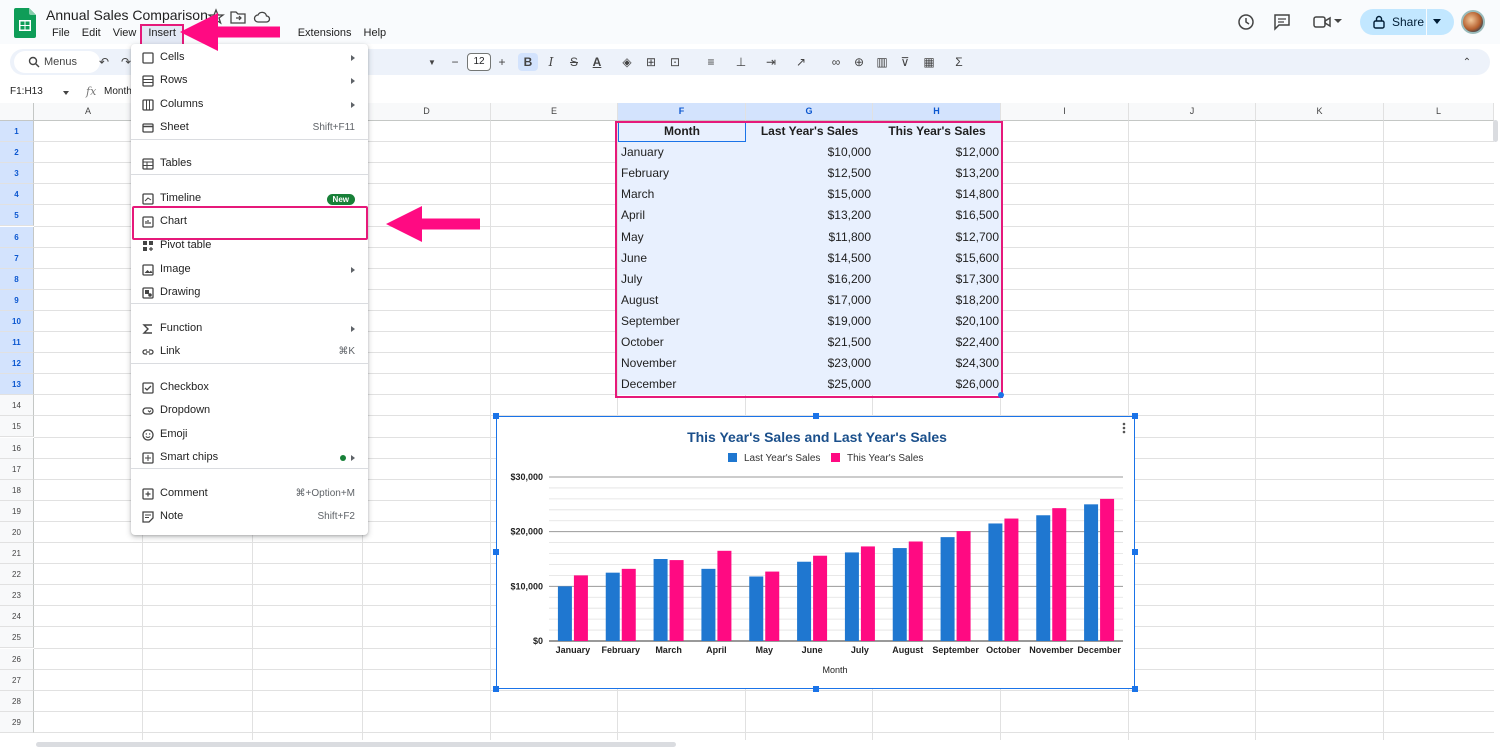 Image resolution: width=1500 pixels, height=748 pixels. I want to click on row-header: 23, so click(17, 596).